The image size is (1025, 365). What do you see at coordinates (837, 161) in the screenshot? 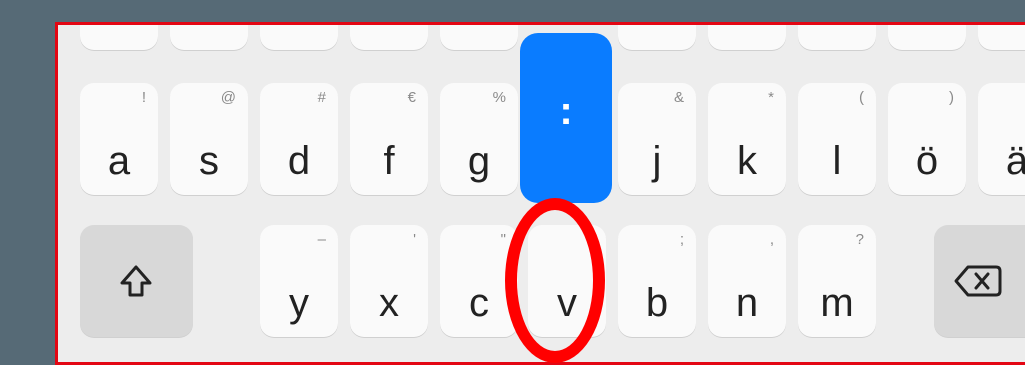
I see `key-label: l` at bounding box center [837, 161].